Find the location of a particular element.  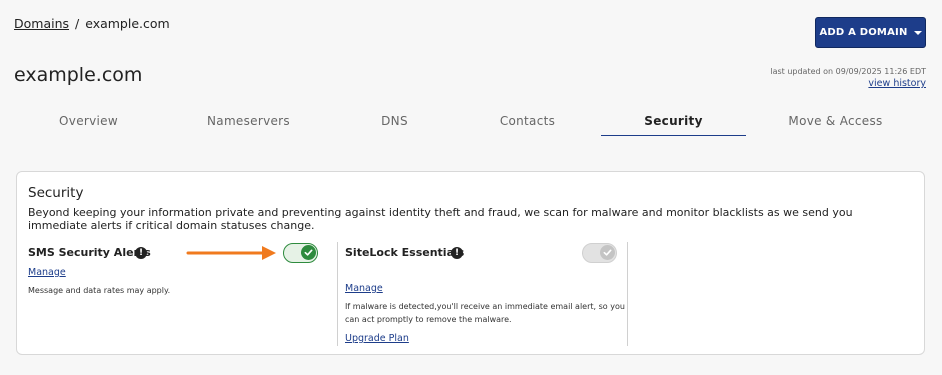

breadcrumb: Domains / example.com is located at coordinates (92, 23).